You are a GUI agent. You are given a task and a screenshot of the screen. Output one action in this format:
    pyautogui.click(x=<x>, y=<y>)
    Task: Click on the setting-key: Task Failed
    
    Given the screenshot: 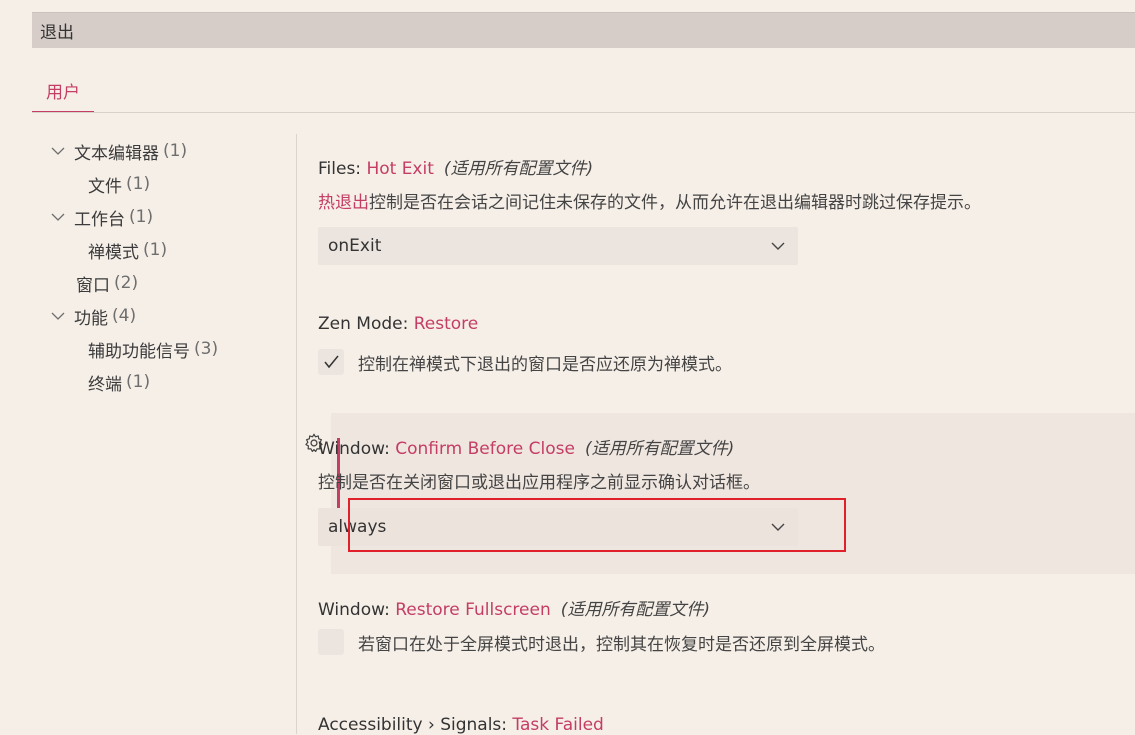 What is the action you would take?
    pyautogui.click(x=558, y=725)
    